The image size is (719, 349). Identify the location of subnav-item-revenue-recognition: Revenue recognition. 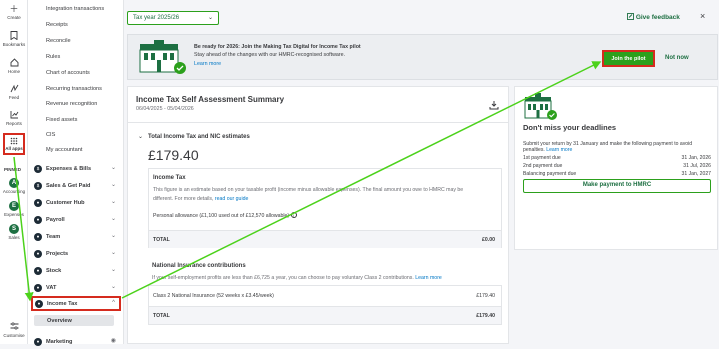
(71, 104).